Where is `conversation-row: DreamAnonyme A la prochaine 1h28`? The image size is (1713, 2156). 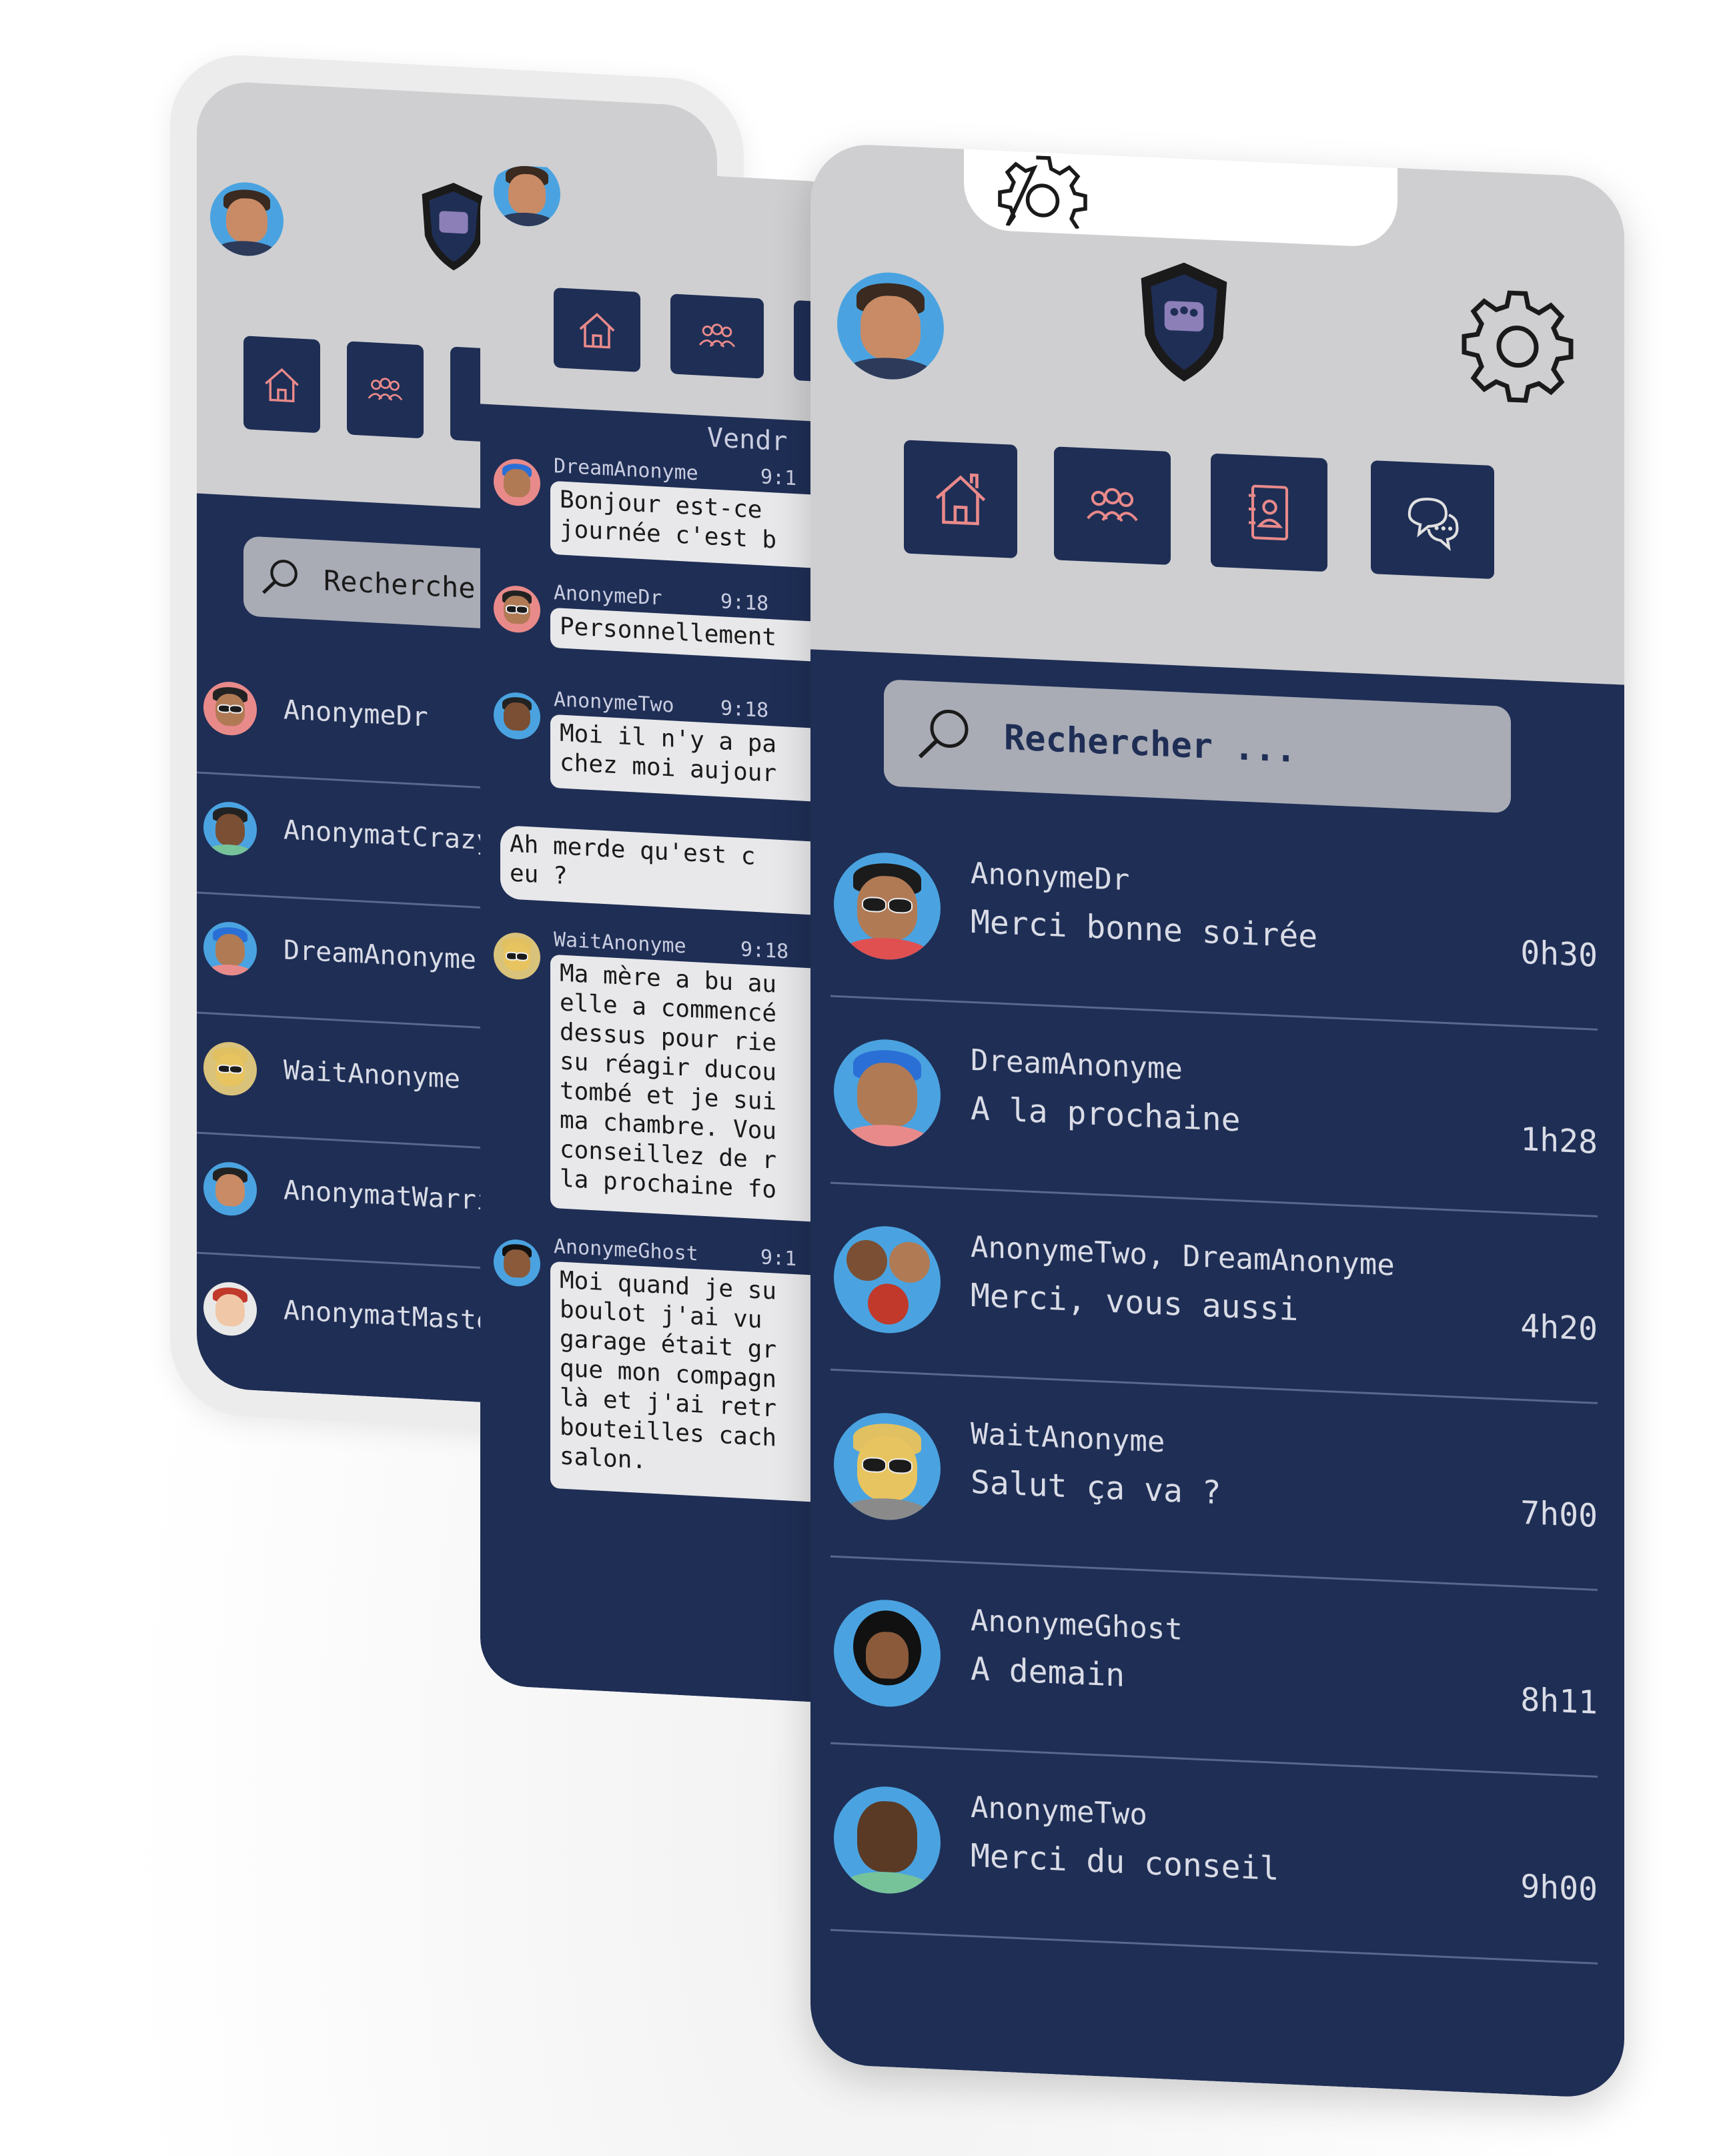 conversation-row: DreamAnonyme A la prochaine 1h28 is located at coordinates (1217, 1130).